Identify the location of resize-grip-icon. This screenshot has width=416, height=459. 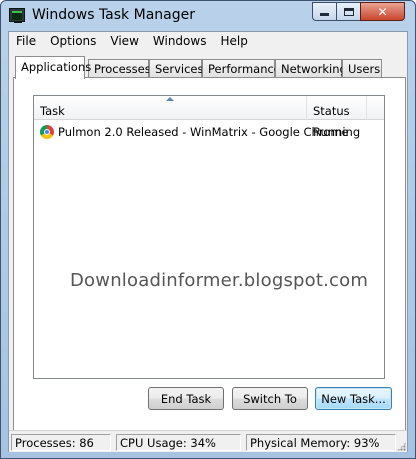
(401, 446).